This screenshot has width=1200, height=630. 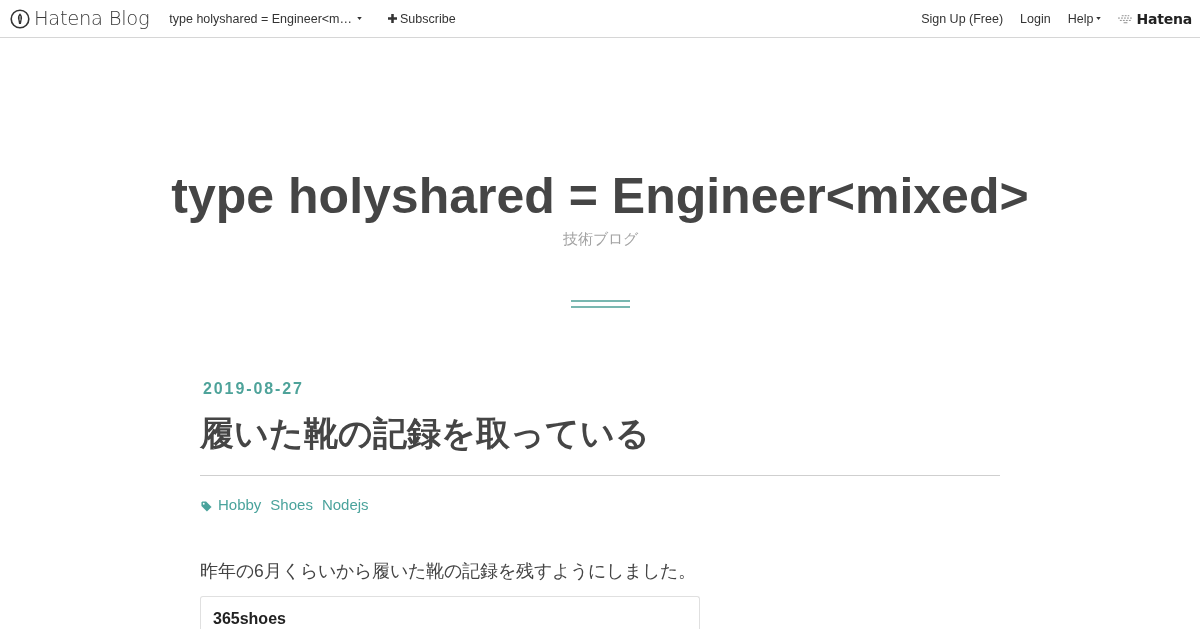 I want to click on body-paragraph: 昨年の6月くらいから履いた靴の記録を残すようにしました。, so click(x=448, y=571).